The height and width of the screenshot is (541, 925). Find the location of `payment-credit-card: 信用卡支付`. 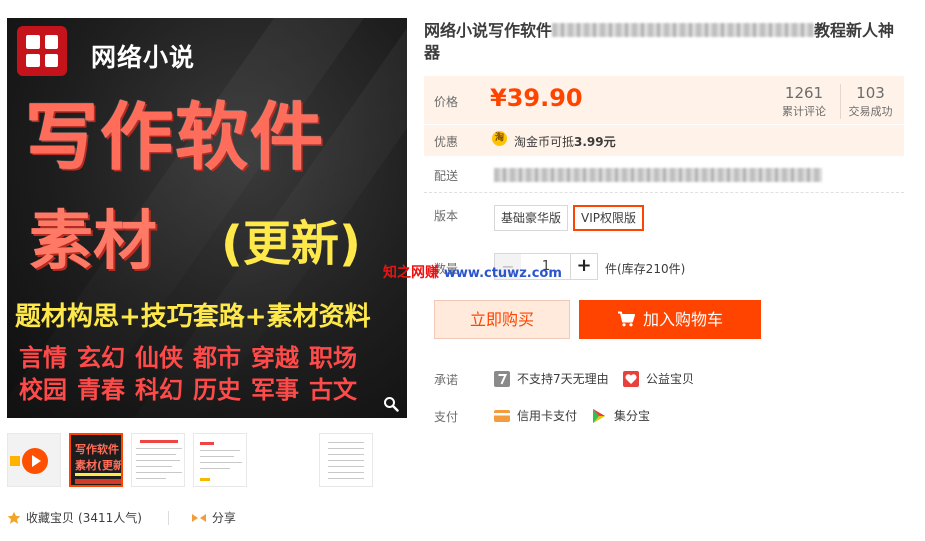

payment-credit-card: 信用卡支付 is located at coordinates (535, 415).